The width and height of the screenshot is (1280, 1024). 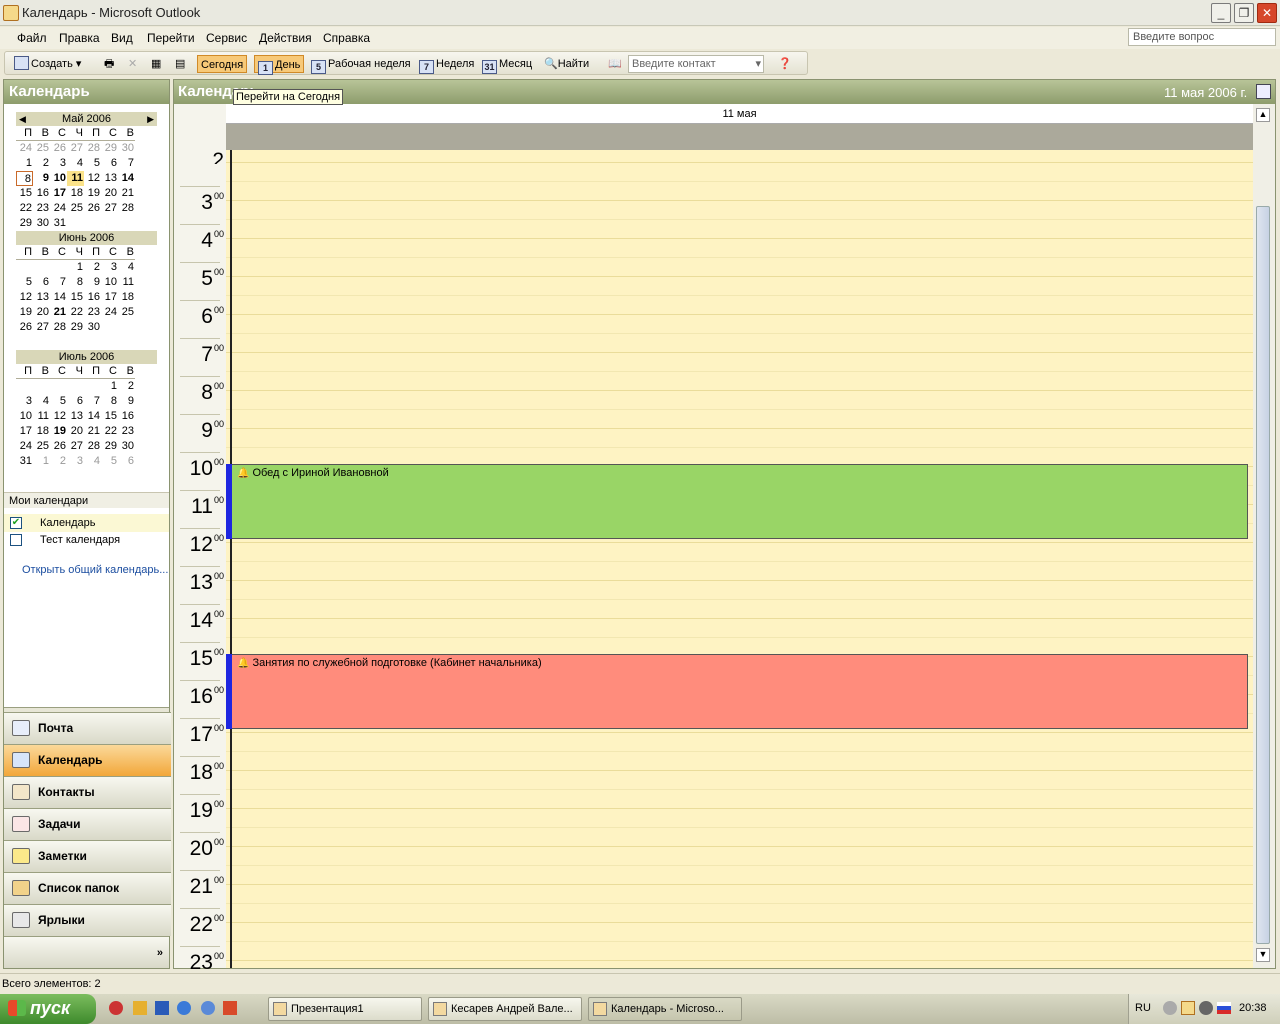 I want to click on tray-expand-icon, so click(x=1170, y=1008).